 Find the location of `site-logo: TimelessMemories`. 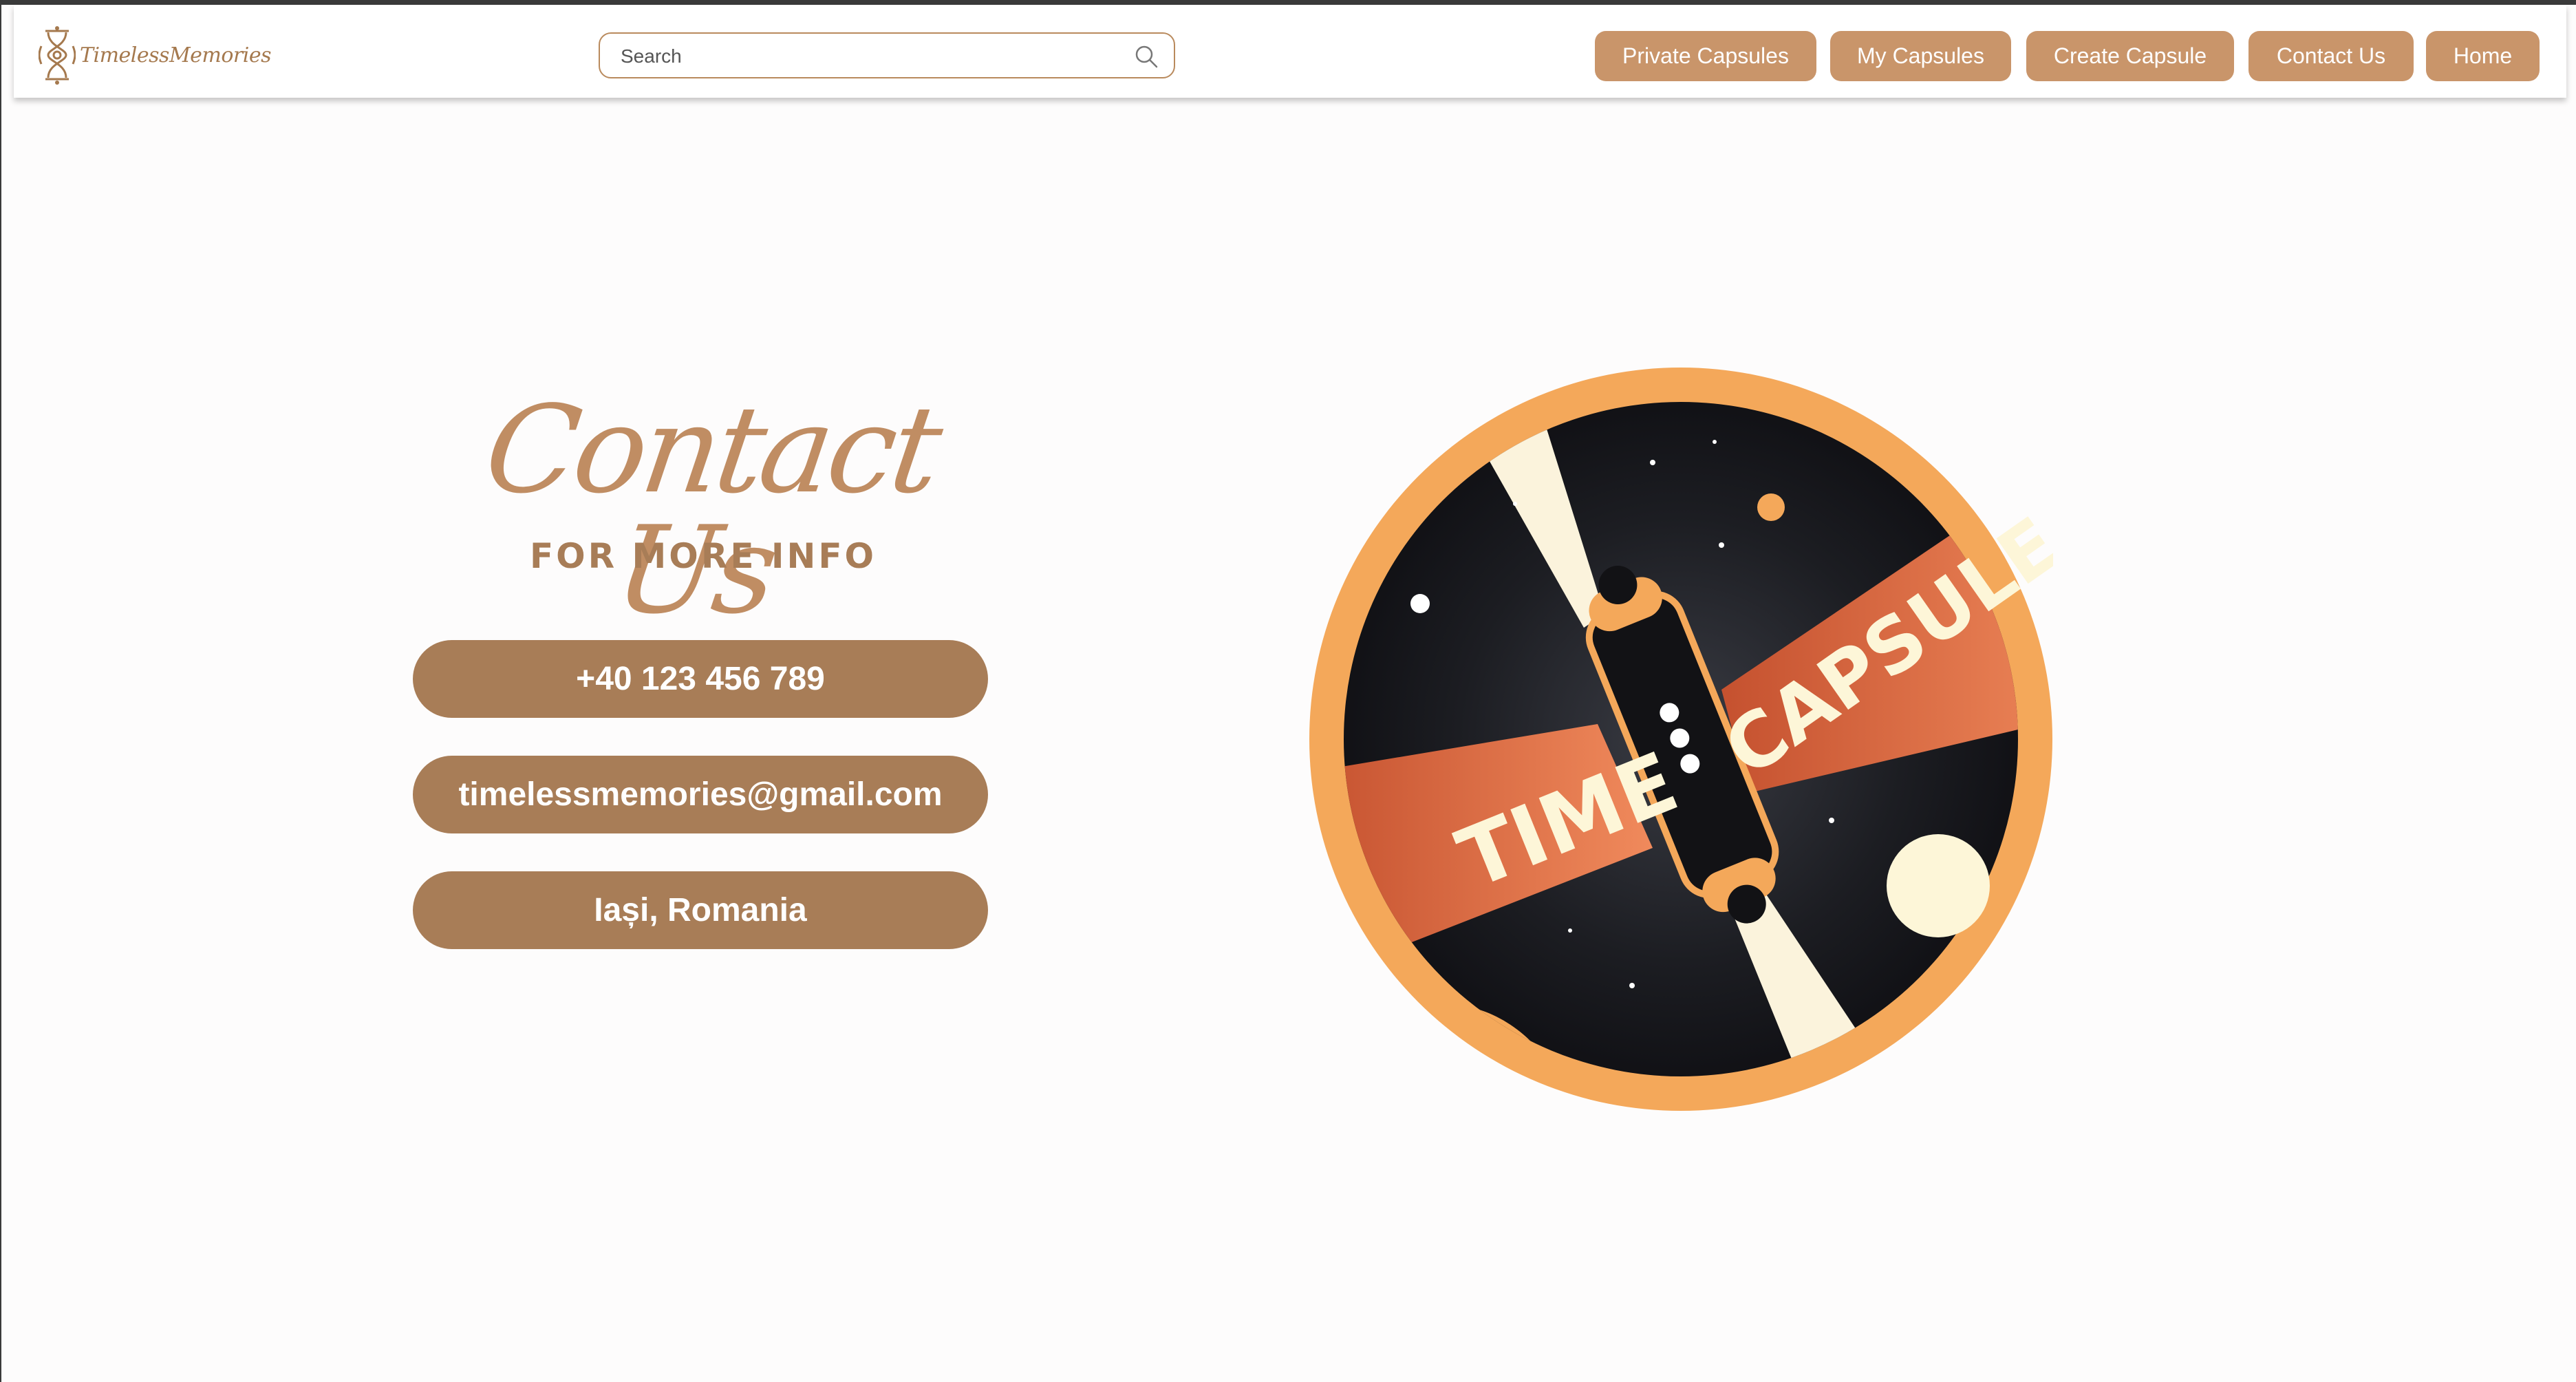

site-logo: TimelessMemories is located at coordinates (155, 55).